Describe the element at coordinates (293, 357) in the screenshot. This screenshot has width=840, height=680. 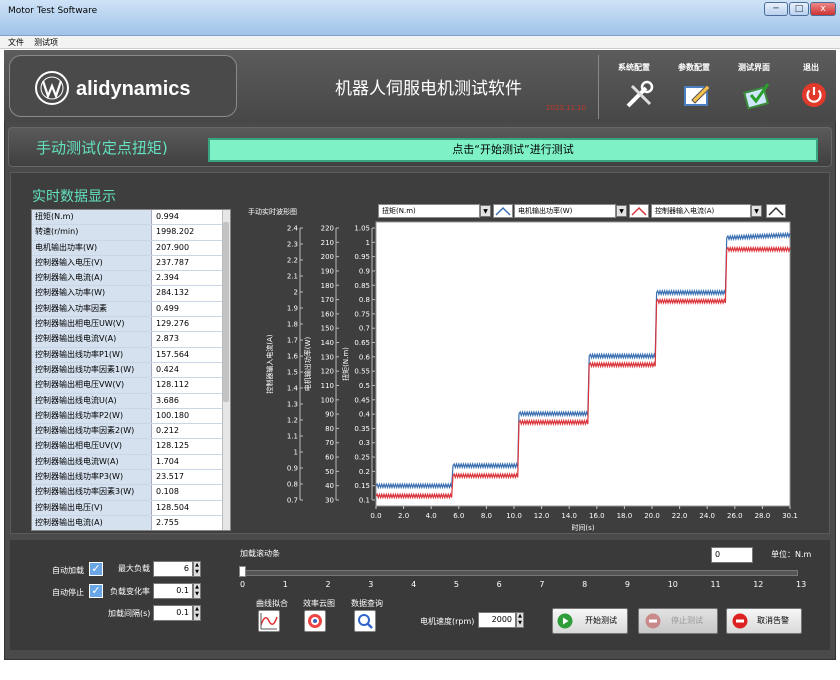
I see `y-tick-label: 1.6` at that location.